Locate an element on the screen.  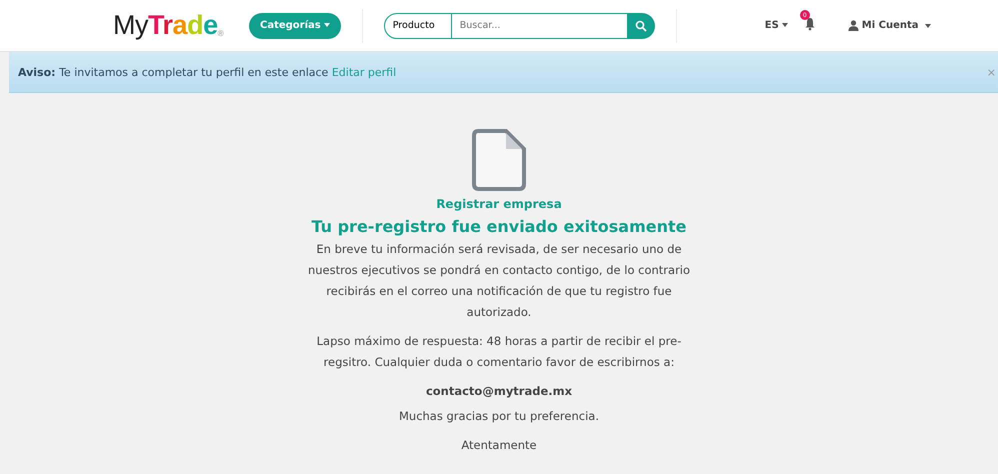
message-text: En breve tu información será revisada, de ser necesario uno de nuestros ejecutivos se pondrá en contacto contigo, de lo contrario recibirás en el correo una notificación de que tu registro fue autorizado. is located at coordinates (499, 281).